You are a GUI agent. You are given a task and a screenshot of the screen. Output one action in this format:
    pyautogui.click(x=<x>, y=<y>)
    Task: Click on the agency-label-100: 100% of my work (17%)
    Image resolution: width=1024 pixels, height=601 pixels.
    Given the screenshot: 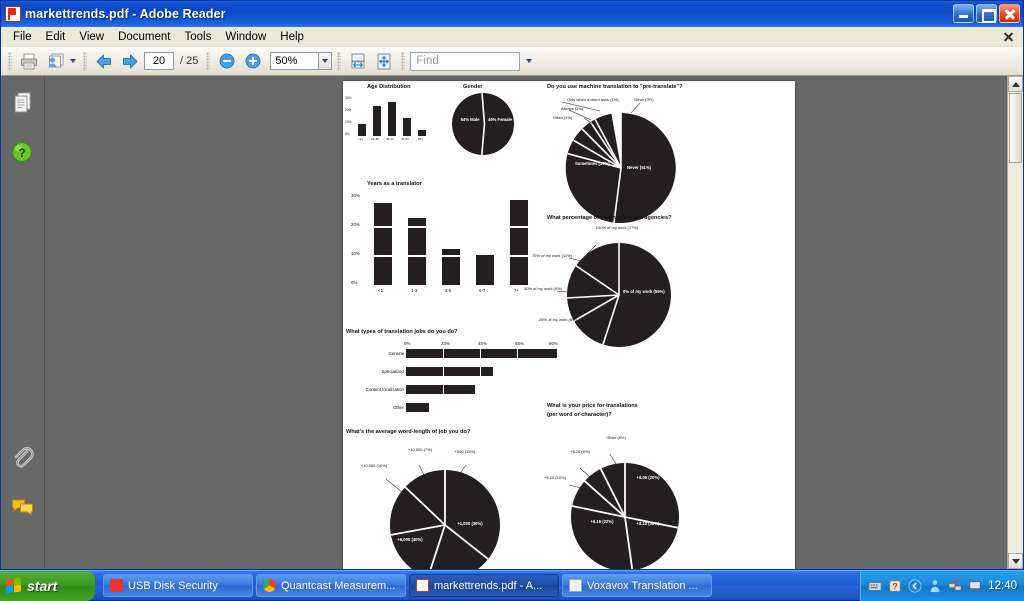 What is the action you would take?
    pyautogui.click(x=617, y=227)
    